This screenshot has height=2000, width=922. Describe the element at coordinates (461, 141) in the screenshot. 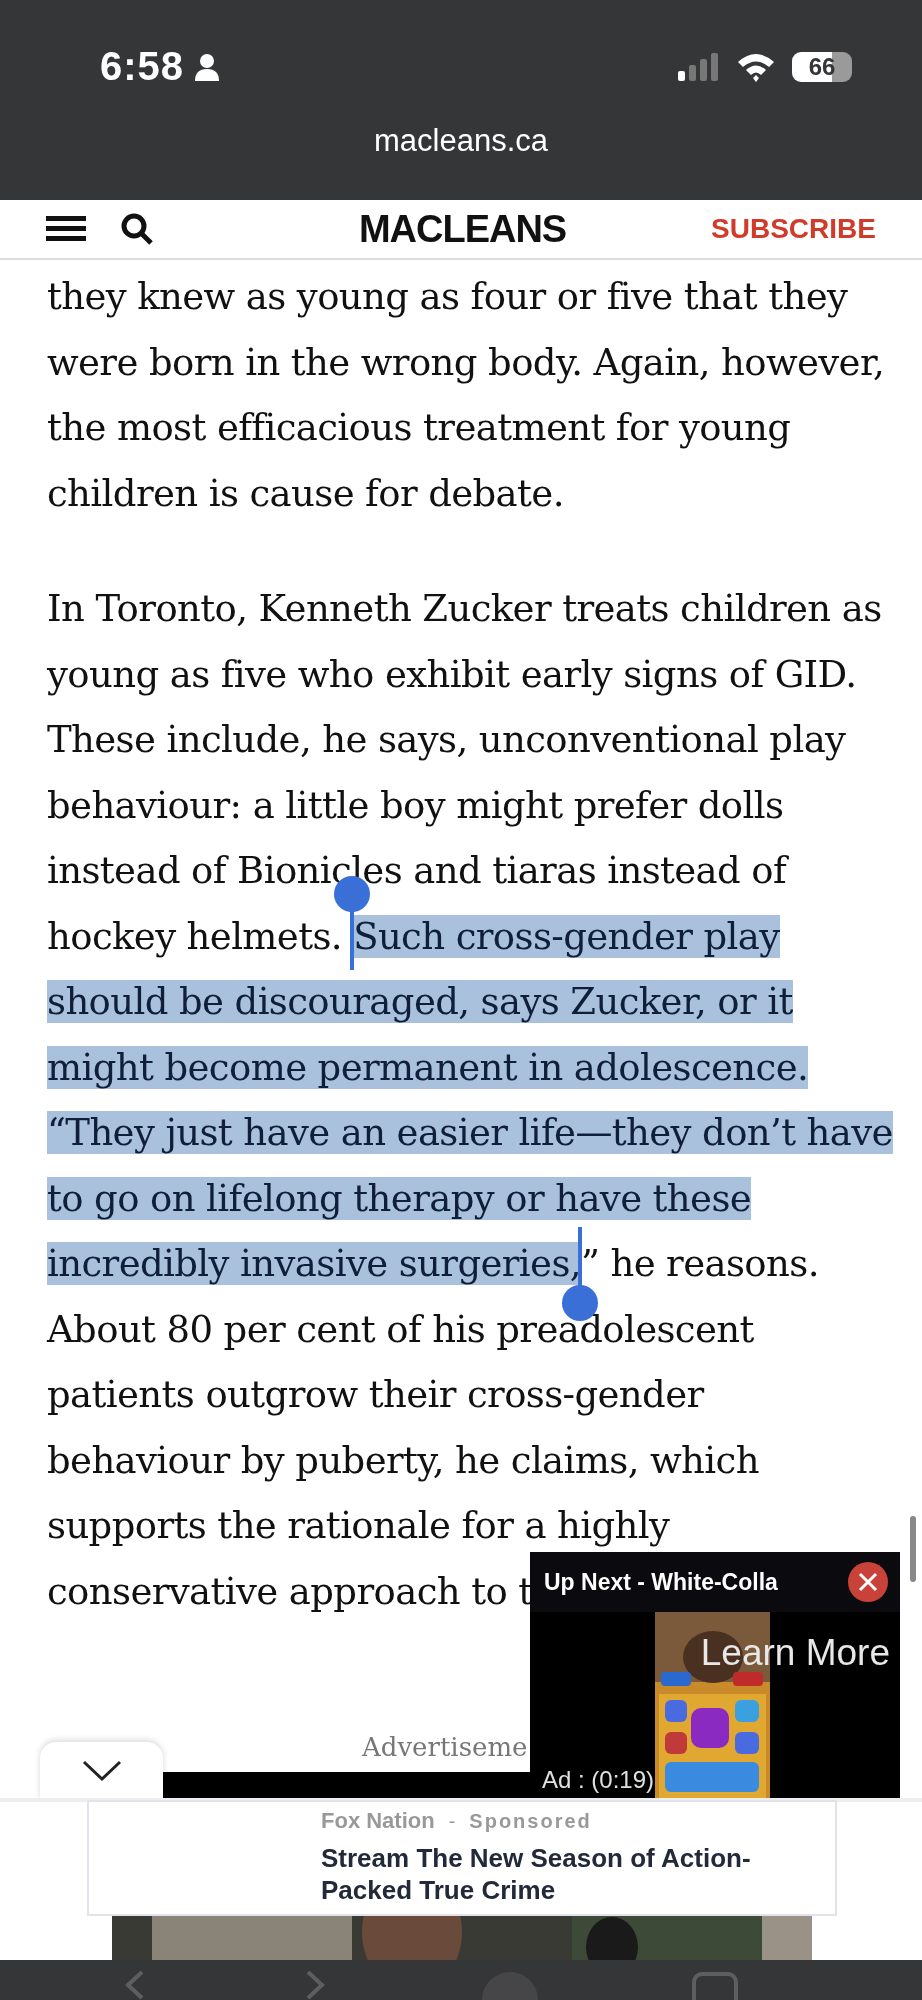

I see `address-bar-url: macleans.ca` at that location.